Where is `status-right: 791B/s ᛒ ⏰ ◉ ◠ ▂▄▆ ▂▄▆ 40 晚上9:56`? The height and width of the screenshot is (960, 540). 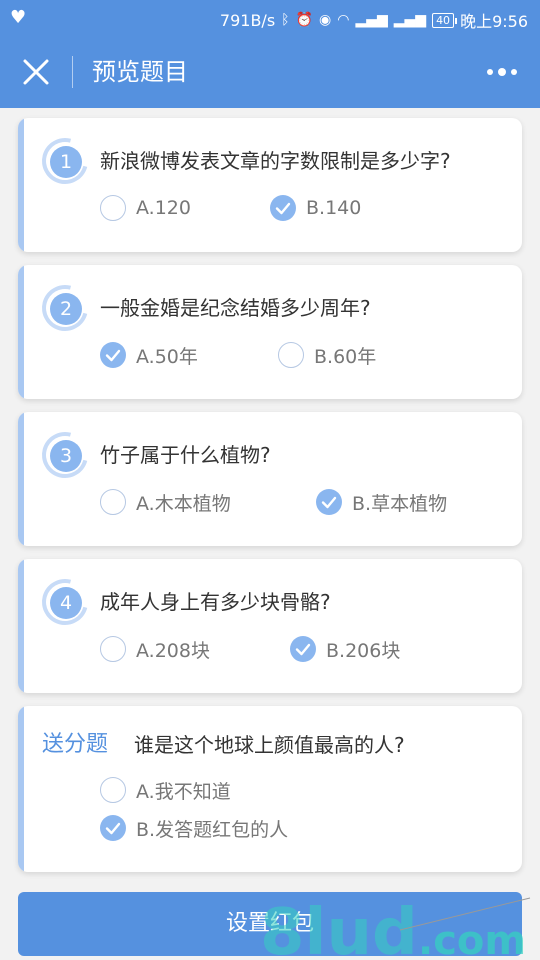
status-right: 791B/s ᛒ ⏰ ◉ ◠ ▂▄▆ ▂▄▆ 40 晚上9:56 is located at coordinates (374, 20).